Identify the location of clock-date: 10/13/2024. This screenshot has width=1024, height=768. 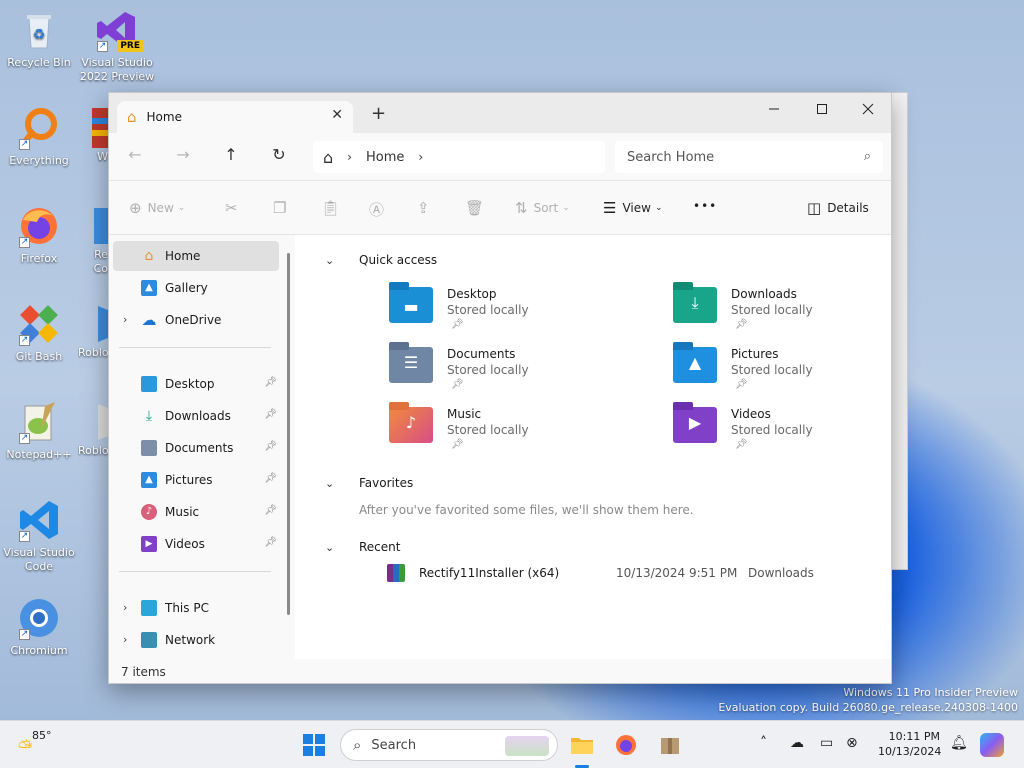
(910, 751).